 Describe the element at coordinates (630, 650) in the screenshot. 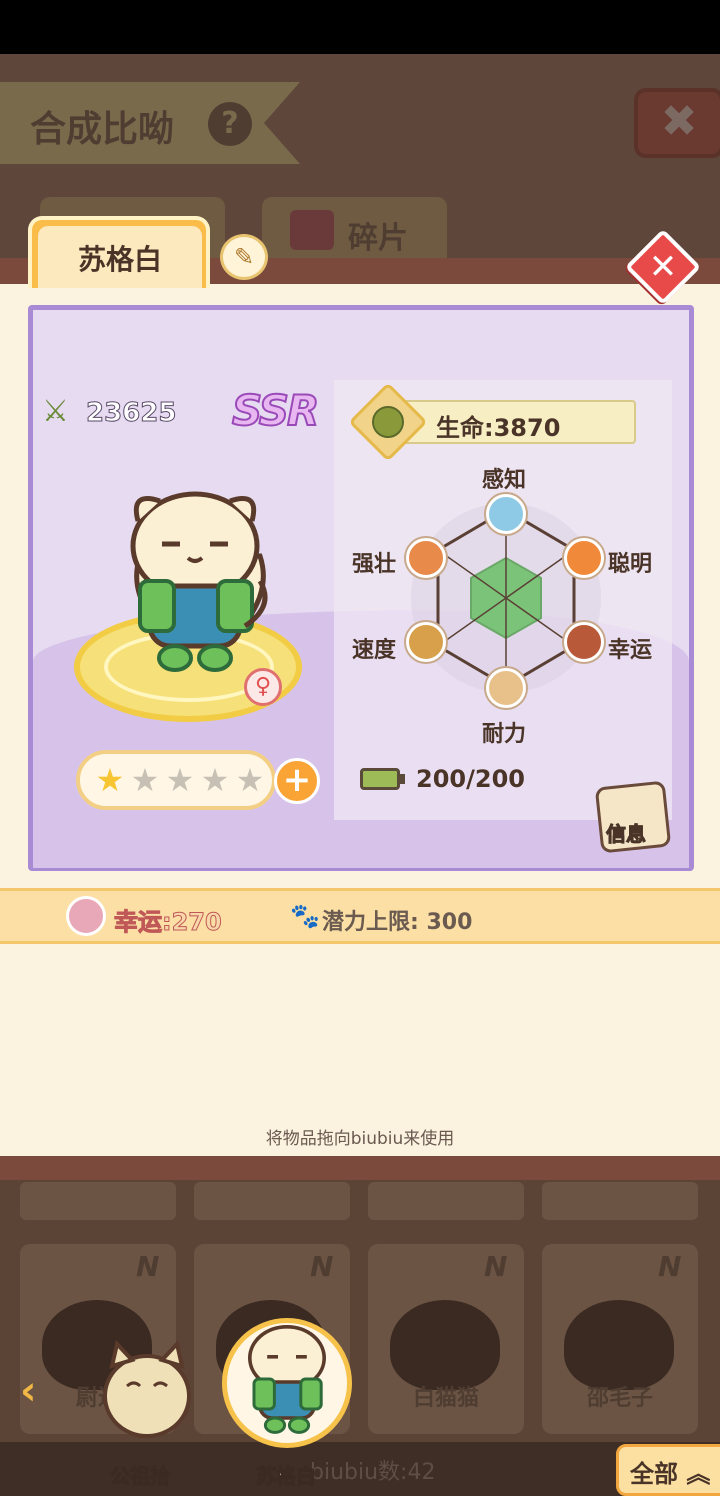

I see `attr-luck: 幸运` at that location.